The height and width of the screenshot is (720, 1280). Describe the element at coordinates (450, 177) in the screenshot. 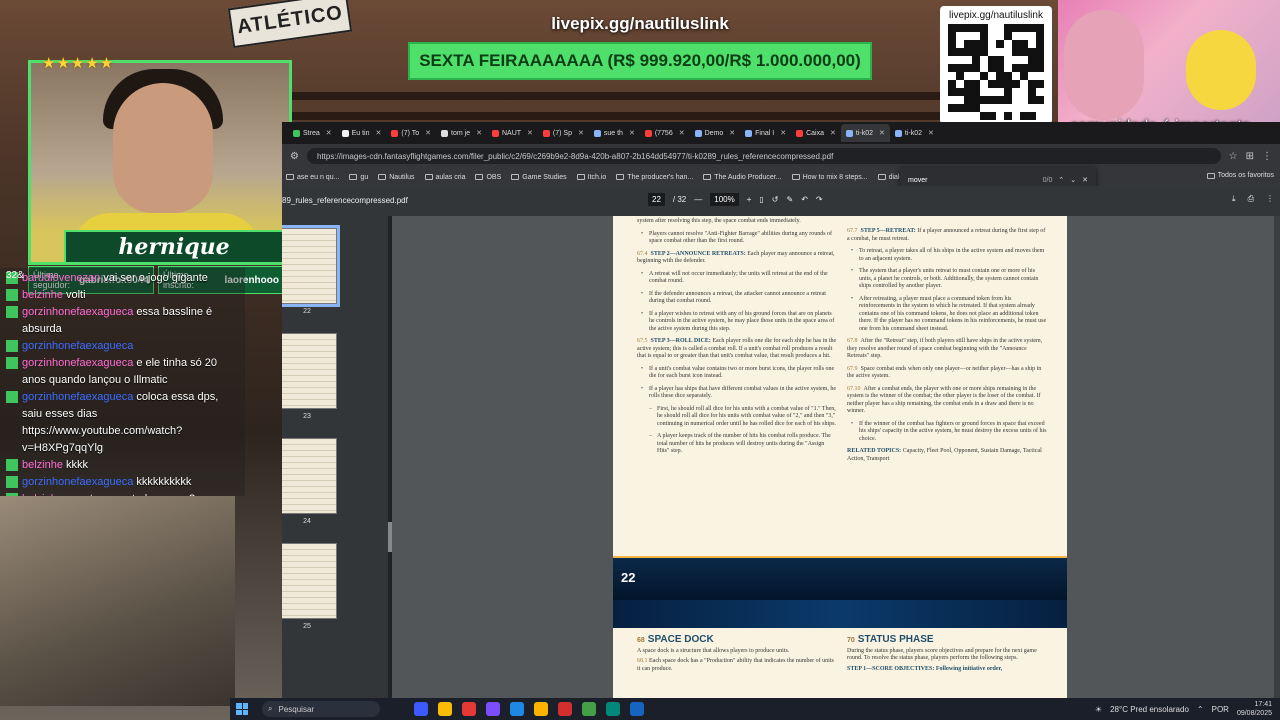

I see `bookmark-label: aulas cria` at that location.